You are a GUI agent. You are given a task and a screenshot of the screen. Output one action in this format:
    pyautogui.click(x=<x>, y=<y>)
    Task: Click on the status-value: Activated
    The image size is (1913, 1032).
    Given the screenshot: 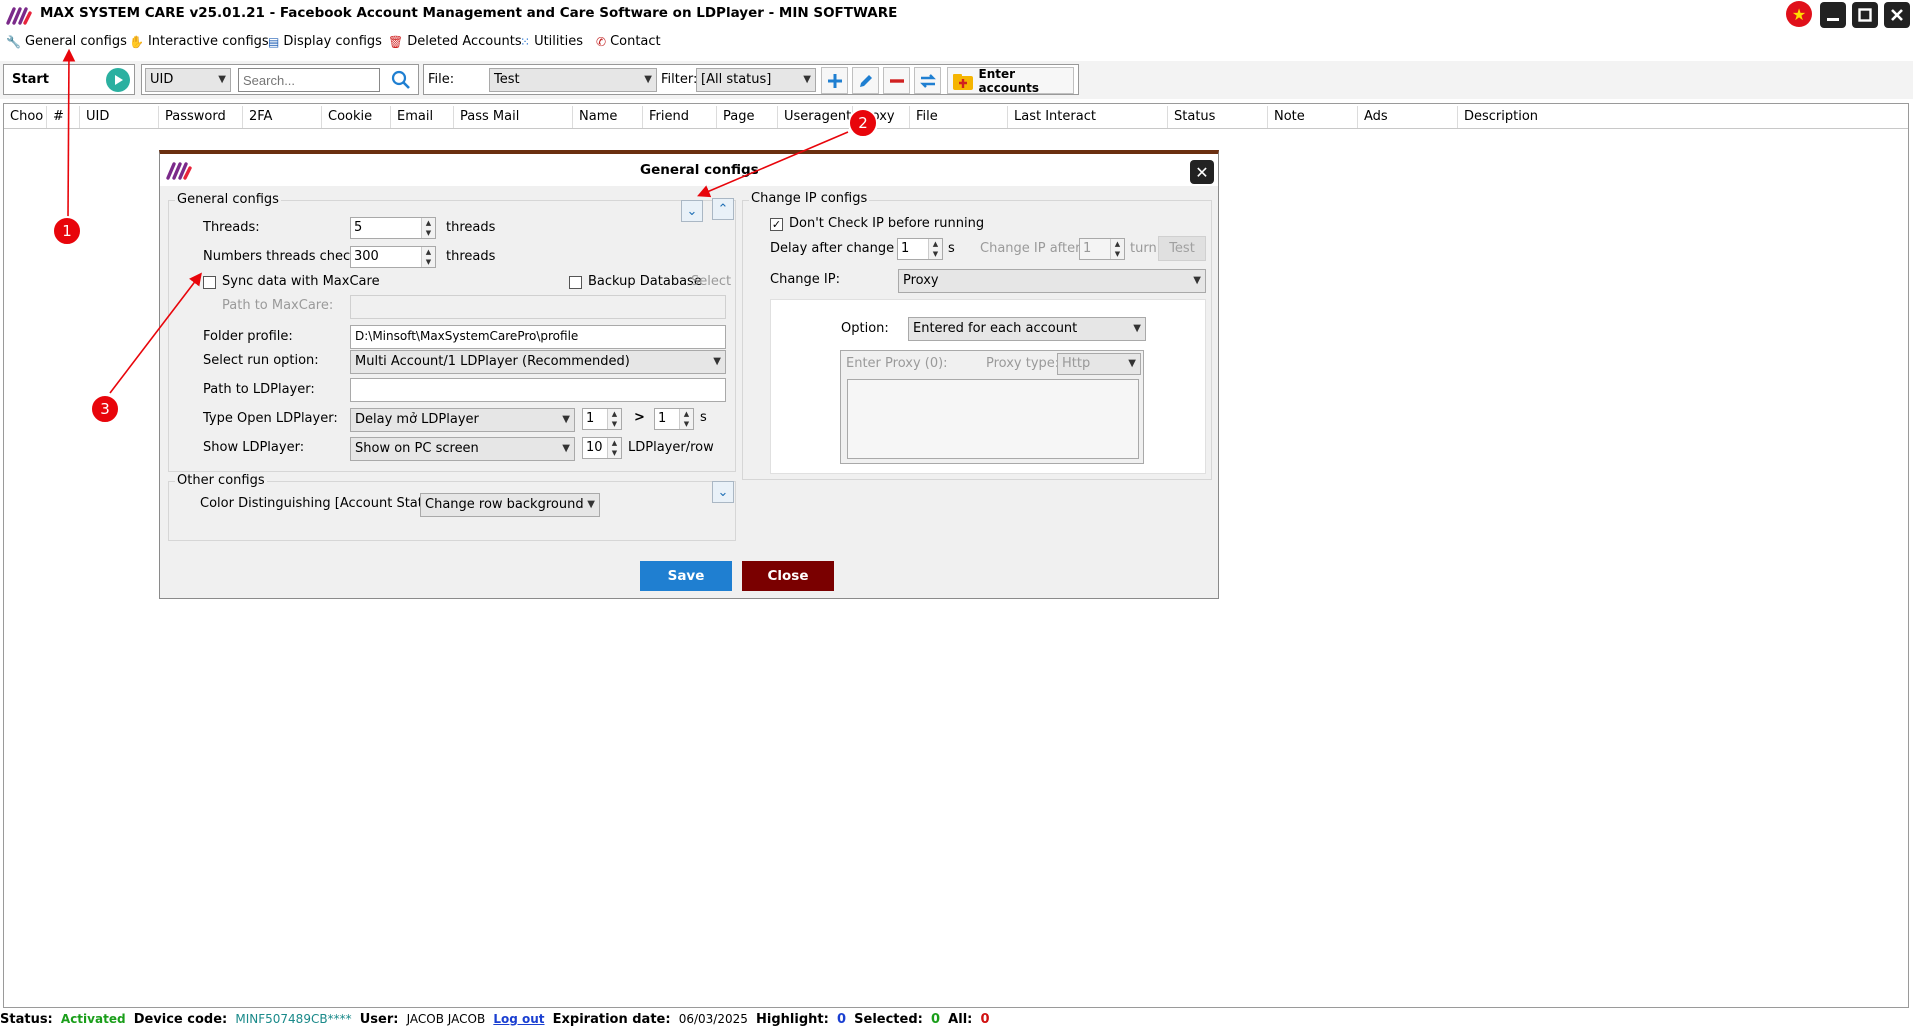 What is the action you would take?
    pyautogui.click(x=93, y=1019)
    